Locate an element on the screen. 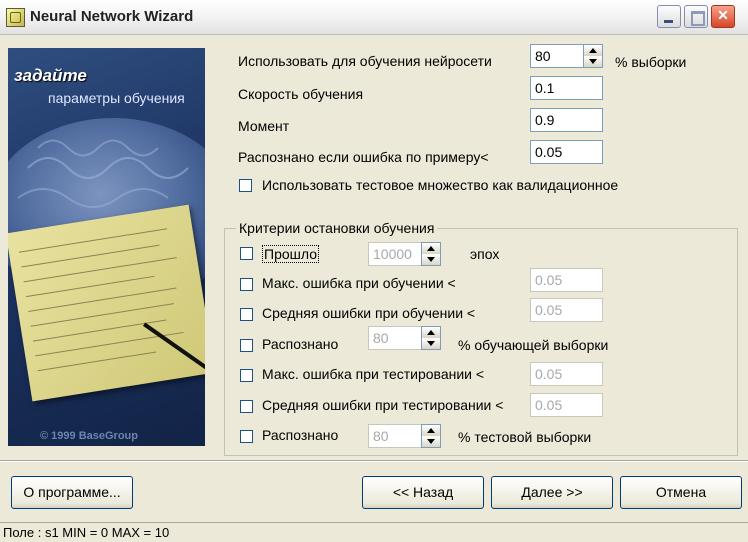 Image resolution: width=748 pixels, height=542 pixels. maximize-button is located at coordinates (696, 16).